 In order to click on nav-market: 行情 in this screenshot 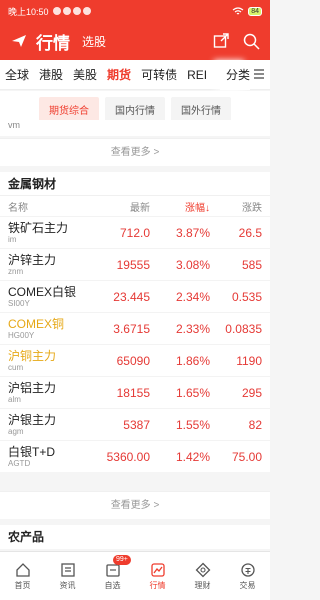, I will do `click(157, 576)`.